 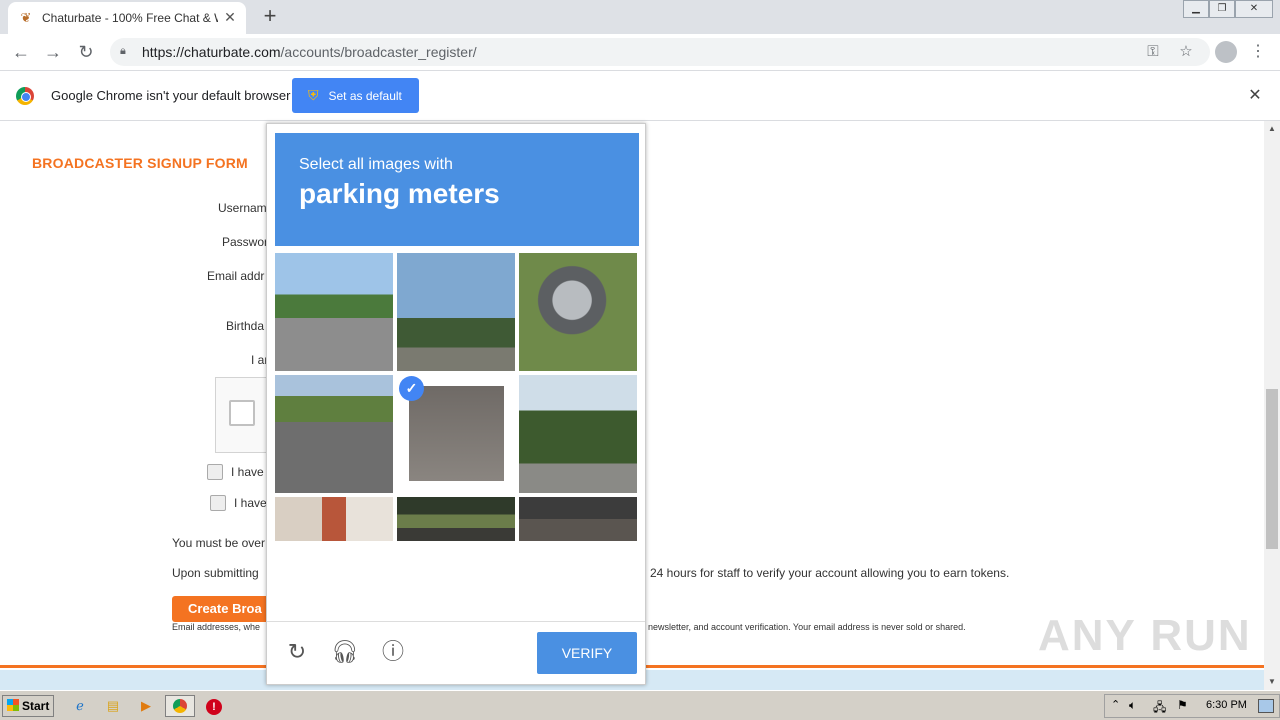 What do you see at coordinates (1186, 52) in the screenshot?
I see `bookmark-star-icon: ☆` at bounding box center [1186, 52].